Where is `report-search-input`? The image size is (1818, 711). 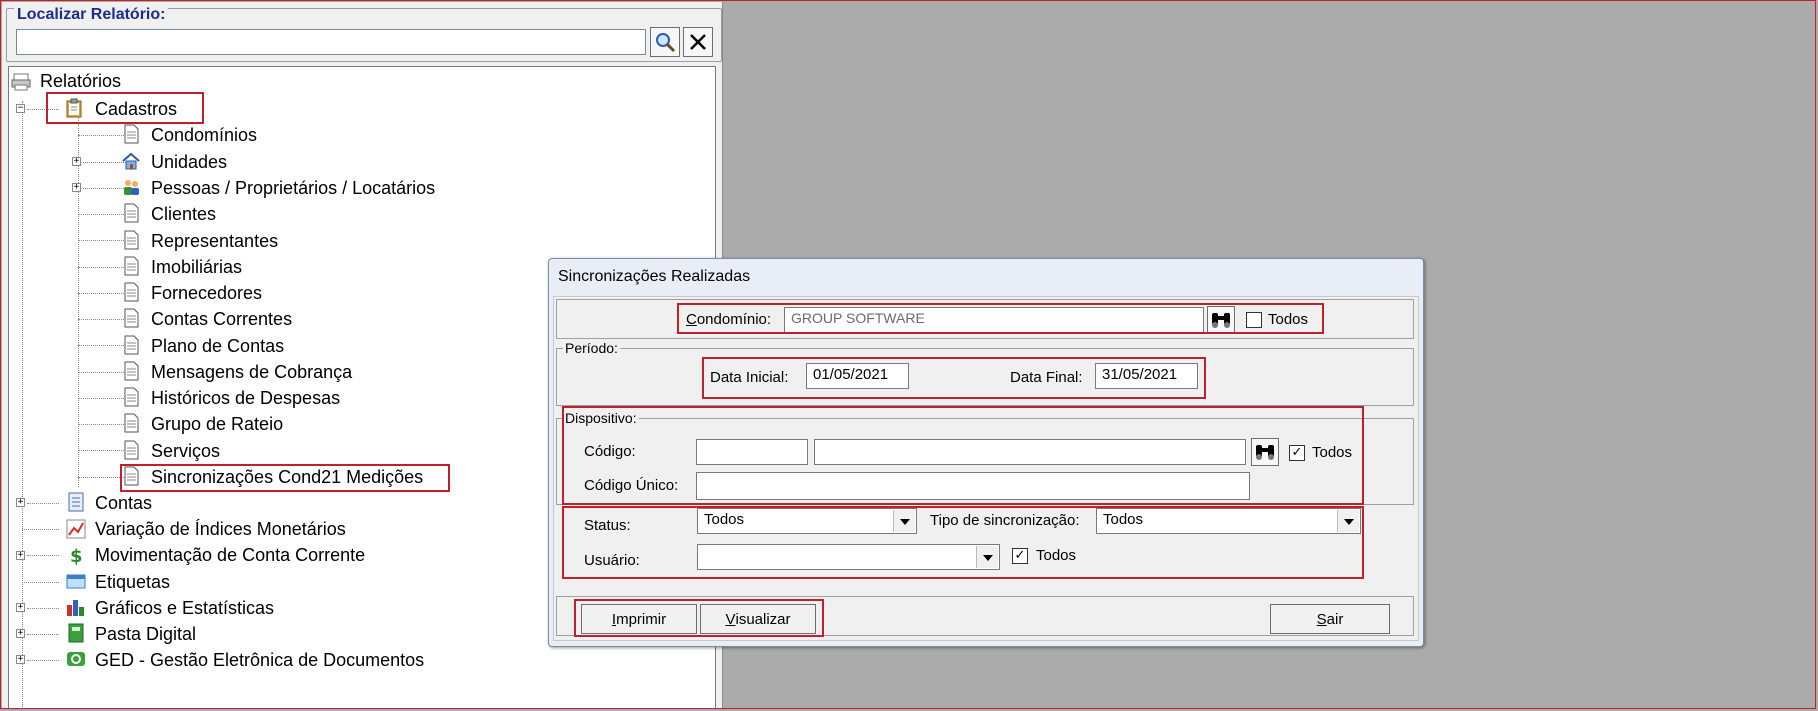
report-search-input is located at coordinates (331, 42).